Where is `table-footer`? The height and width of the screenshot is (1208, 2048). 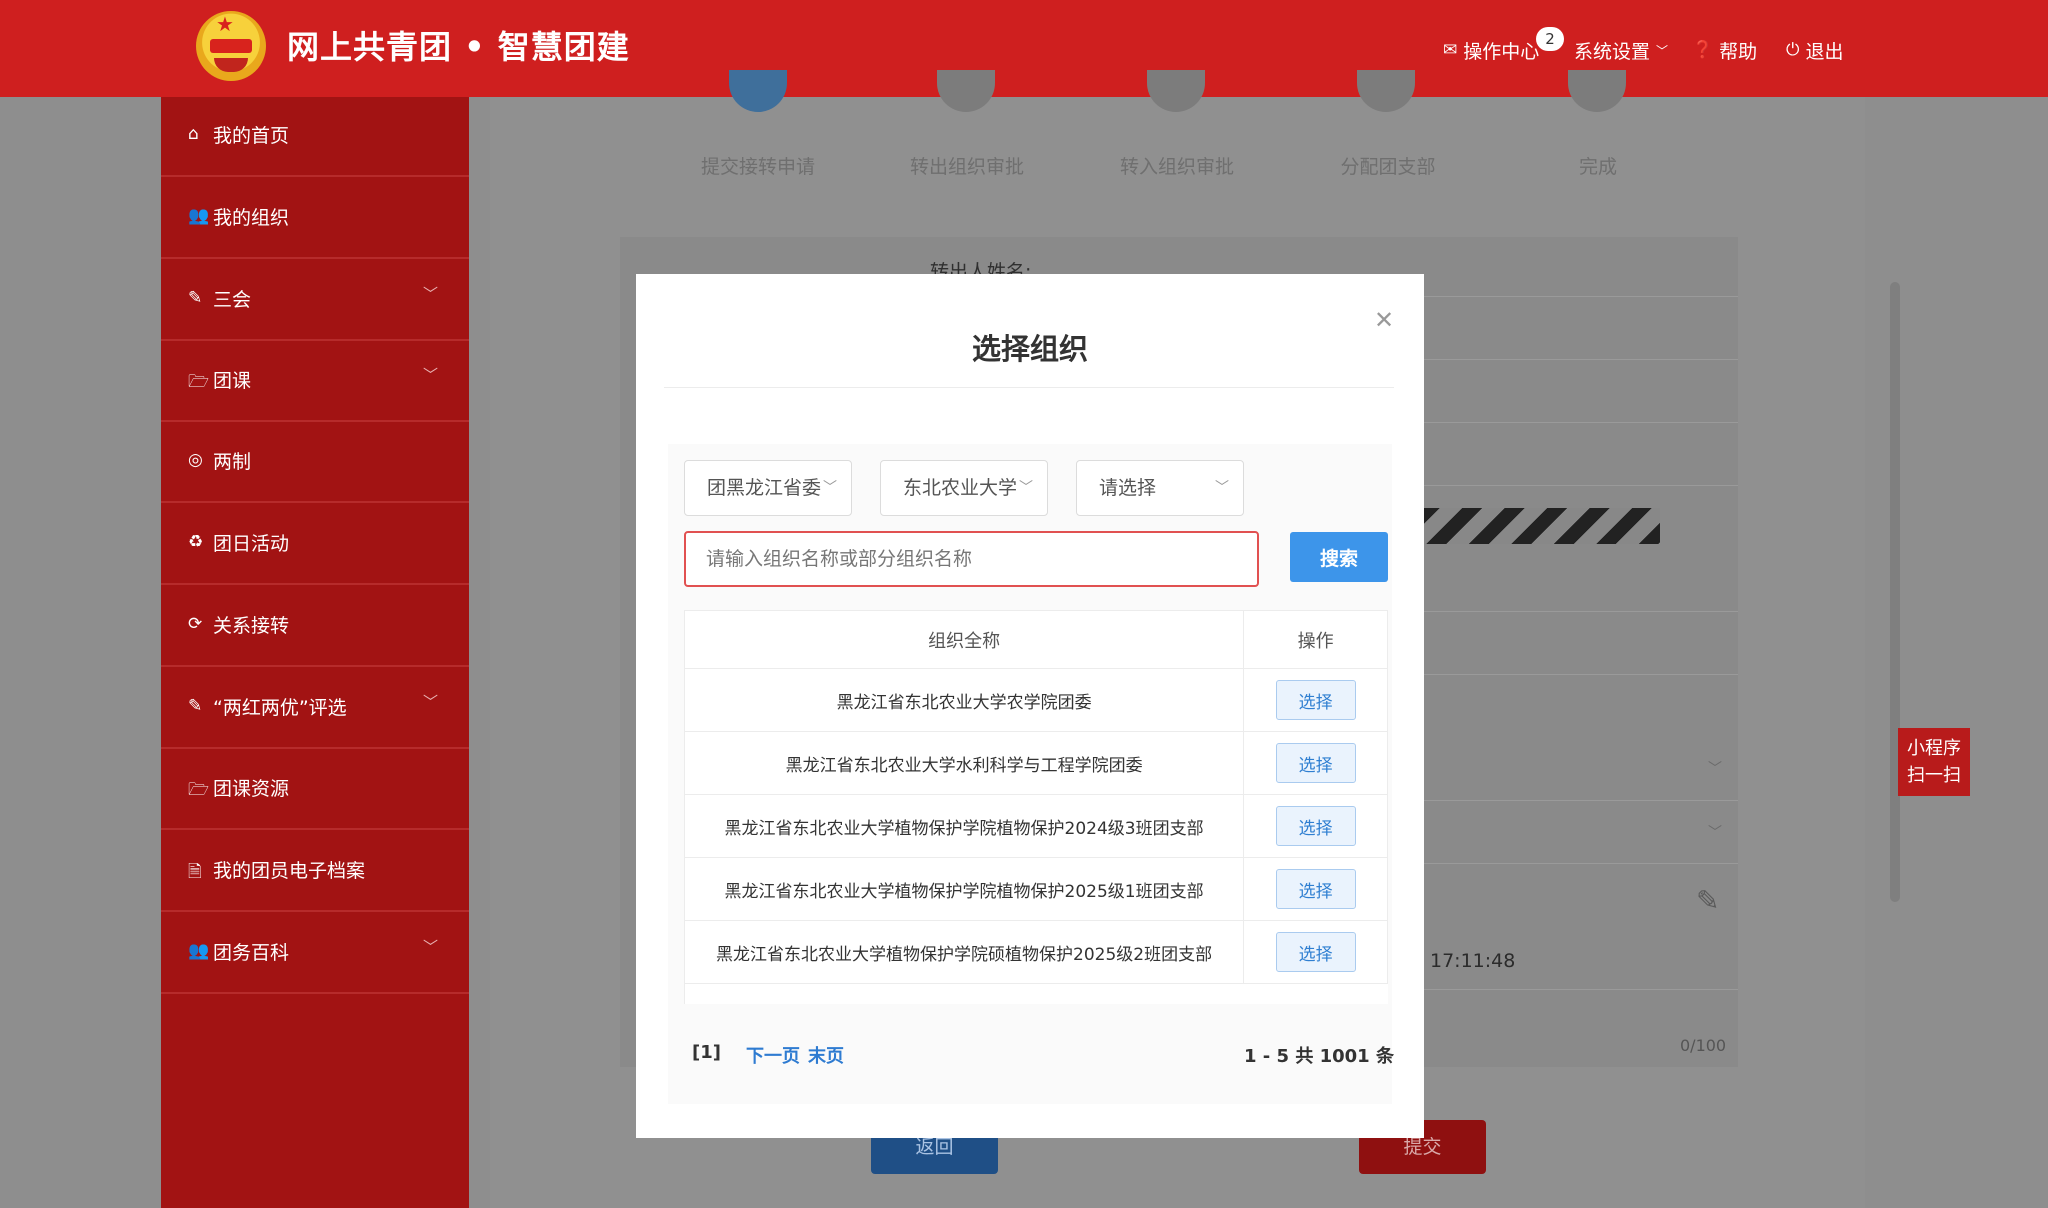
table-footer is located at coordinates (1036, 994).